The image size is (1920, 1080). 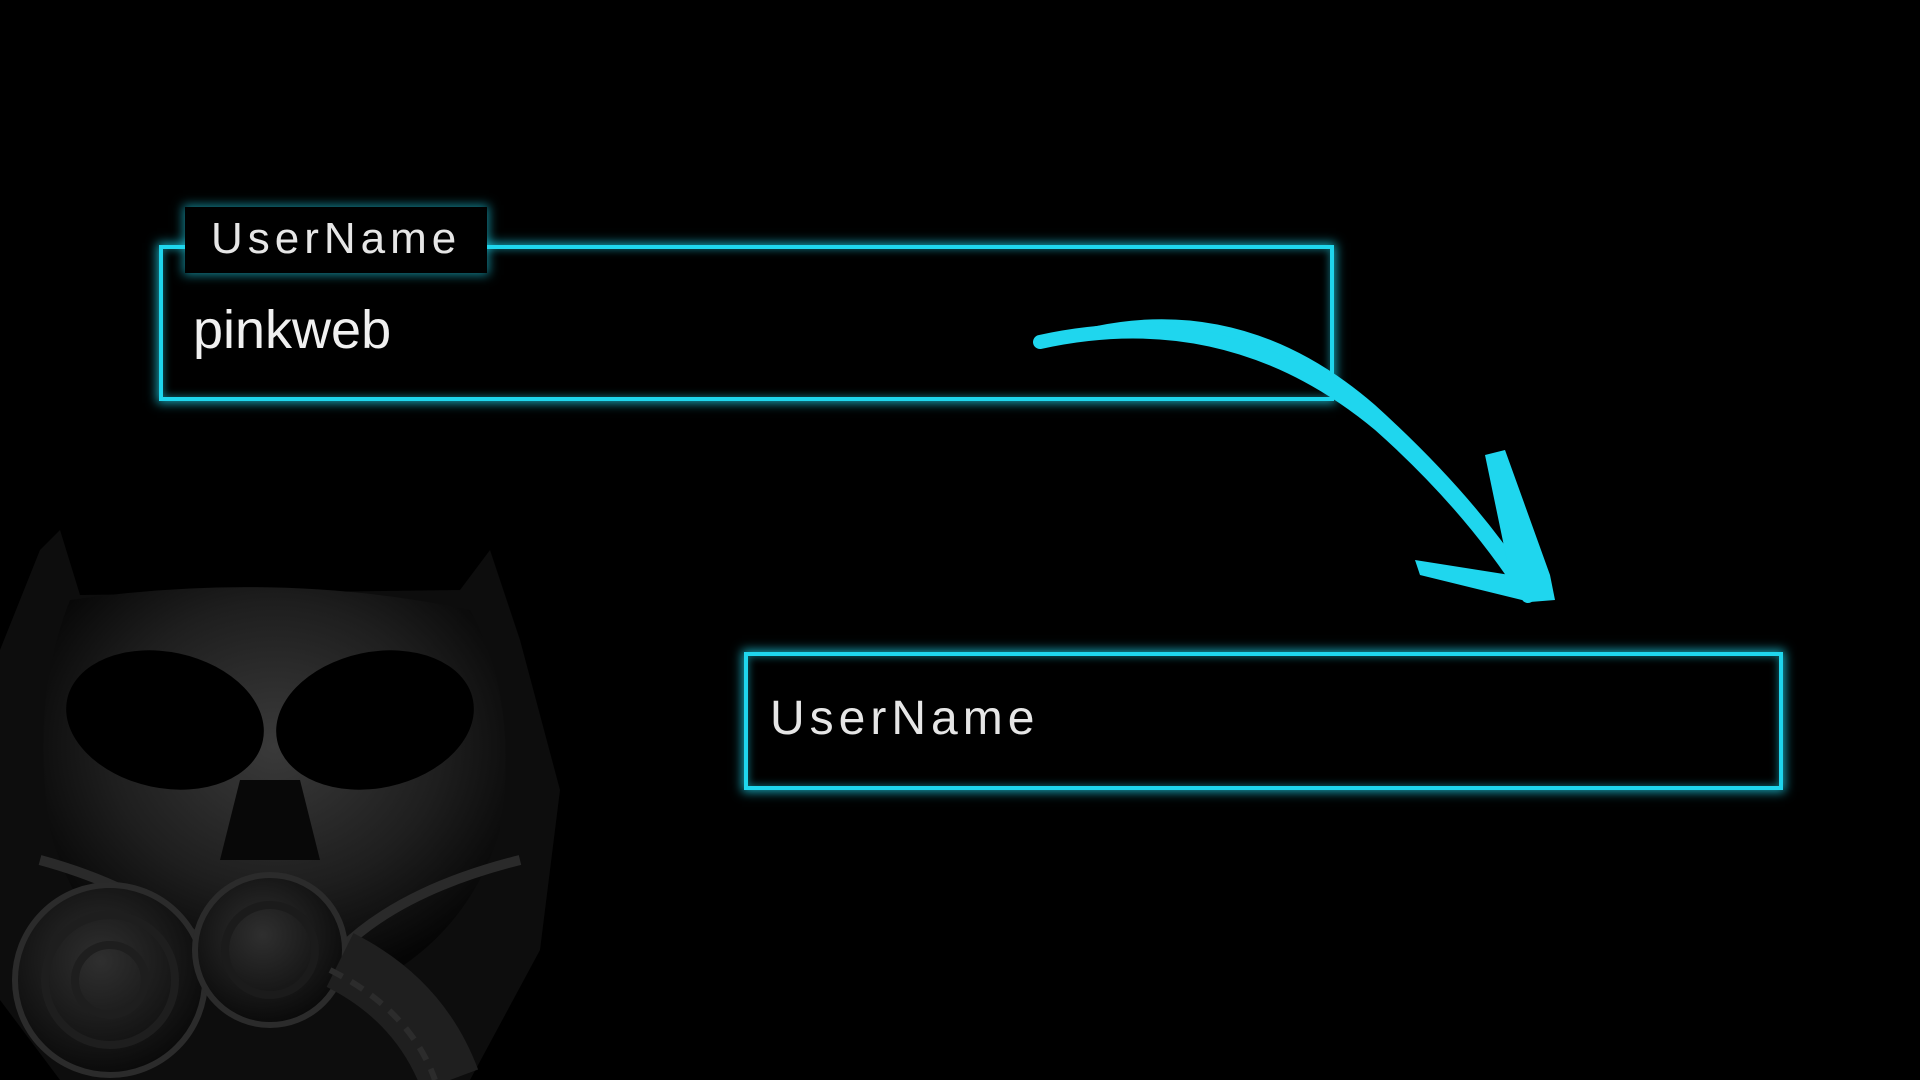 What do you see at coordinates (292, 330) in the screenshot?
I see `username-value: pinkweb` at bounding box center [292, 330].